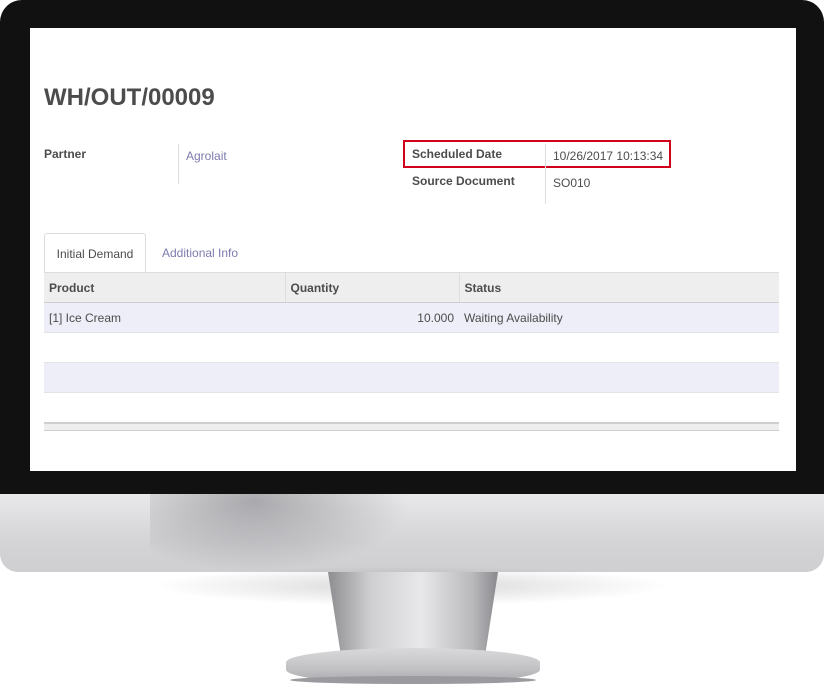 Image resolution: width=824 pixels, height=686 pixels. I want to click on scheduled-date-label: Scheduled Date, so click(457, 154).